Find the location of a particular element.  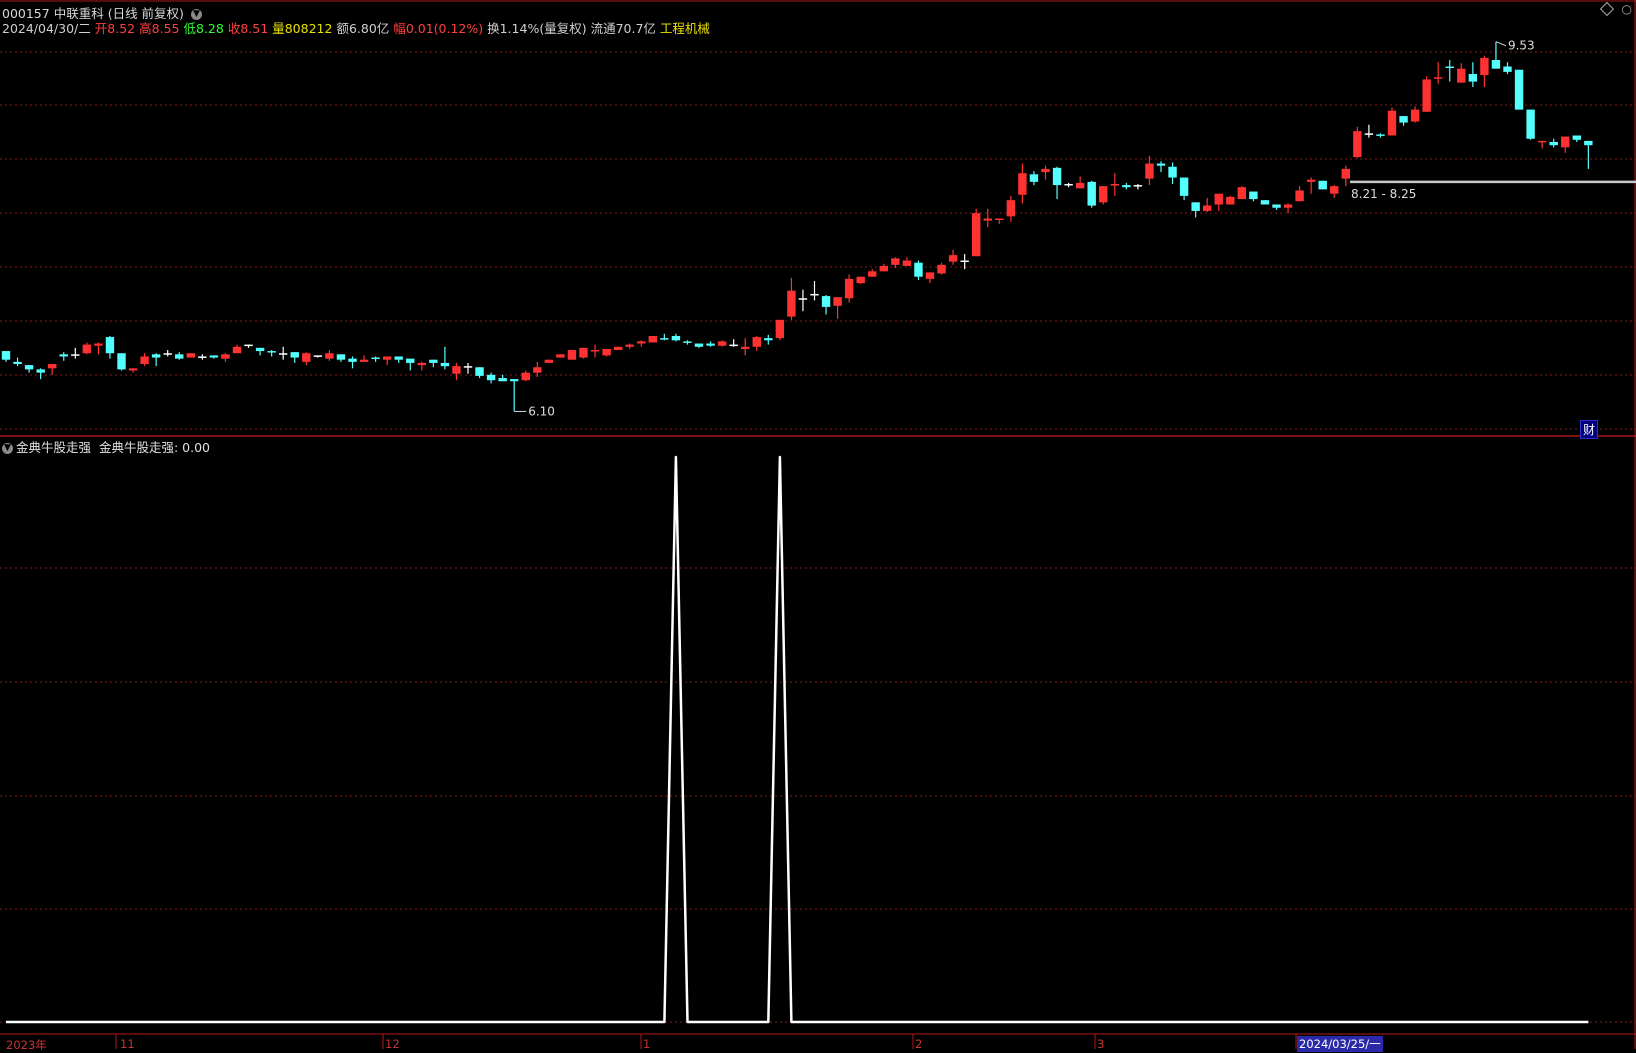

restore-icon: ○ is located at coordinates (1627, 9).